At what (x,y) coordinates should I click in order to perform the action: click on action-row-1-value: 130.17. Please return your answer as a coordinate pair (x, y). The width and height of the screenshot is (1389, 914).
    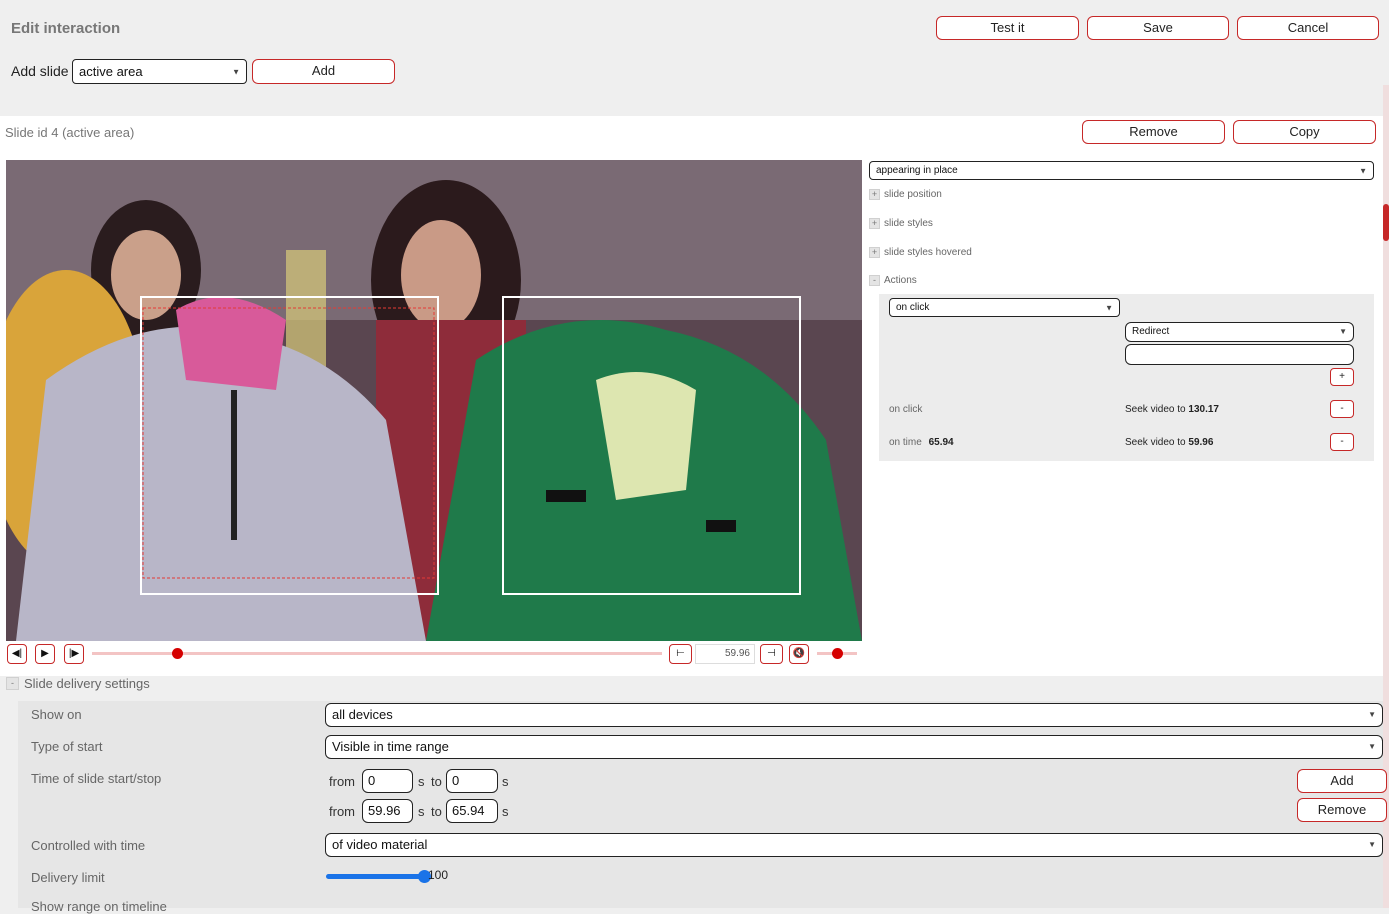
    Looking at the image, I should click on (1203, 409).